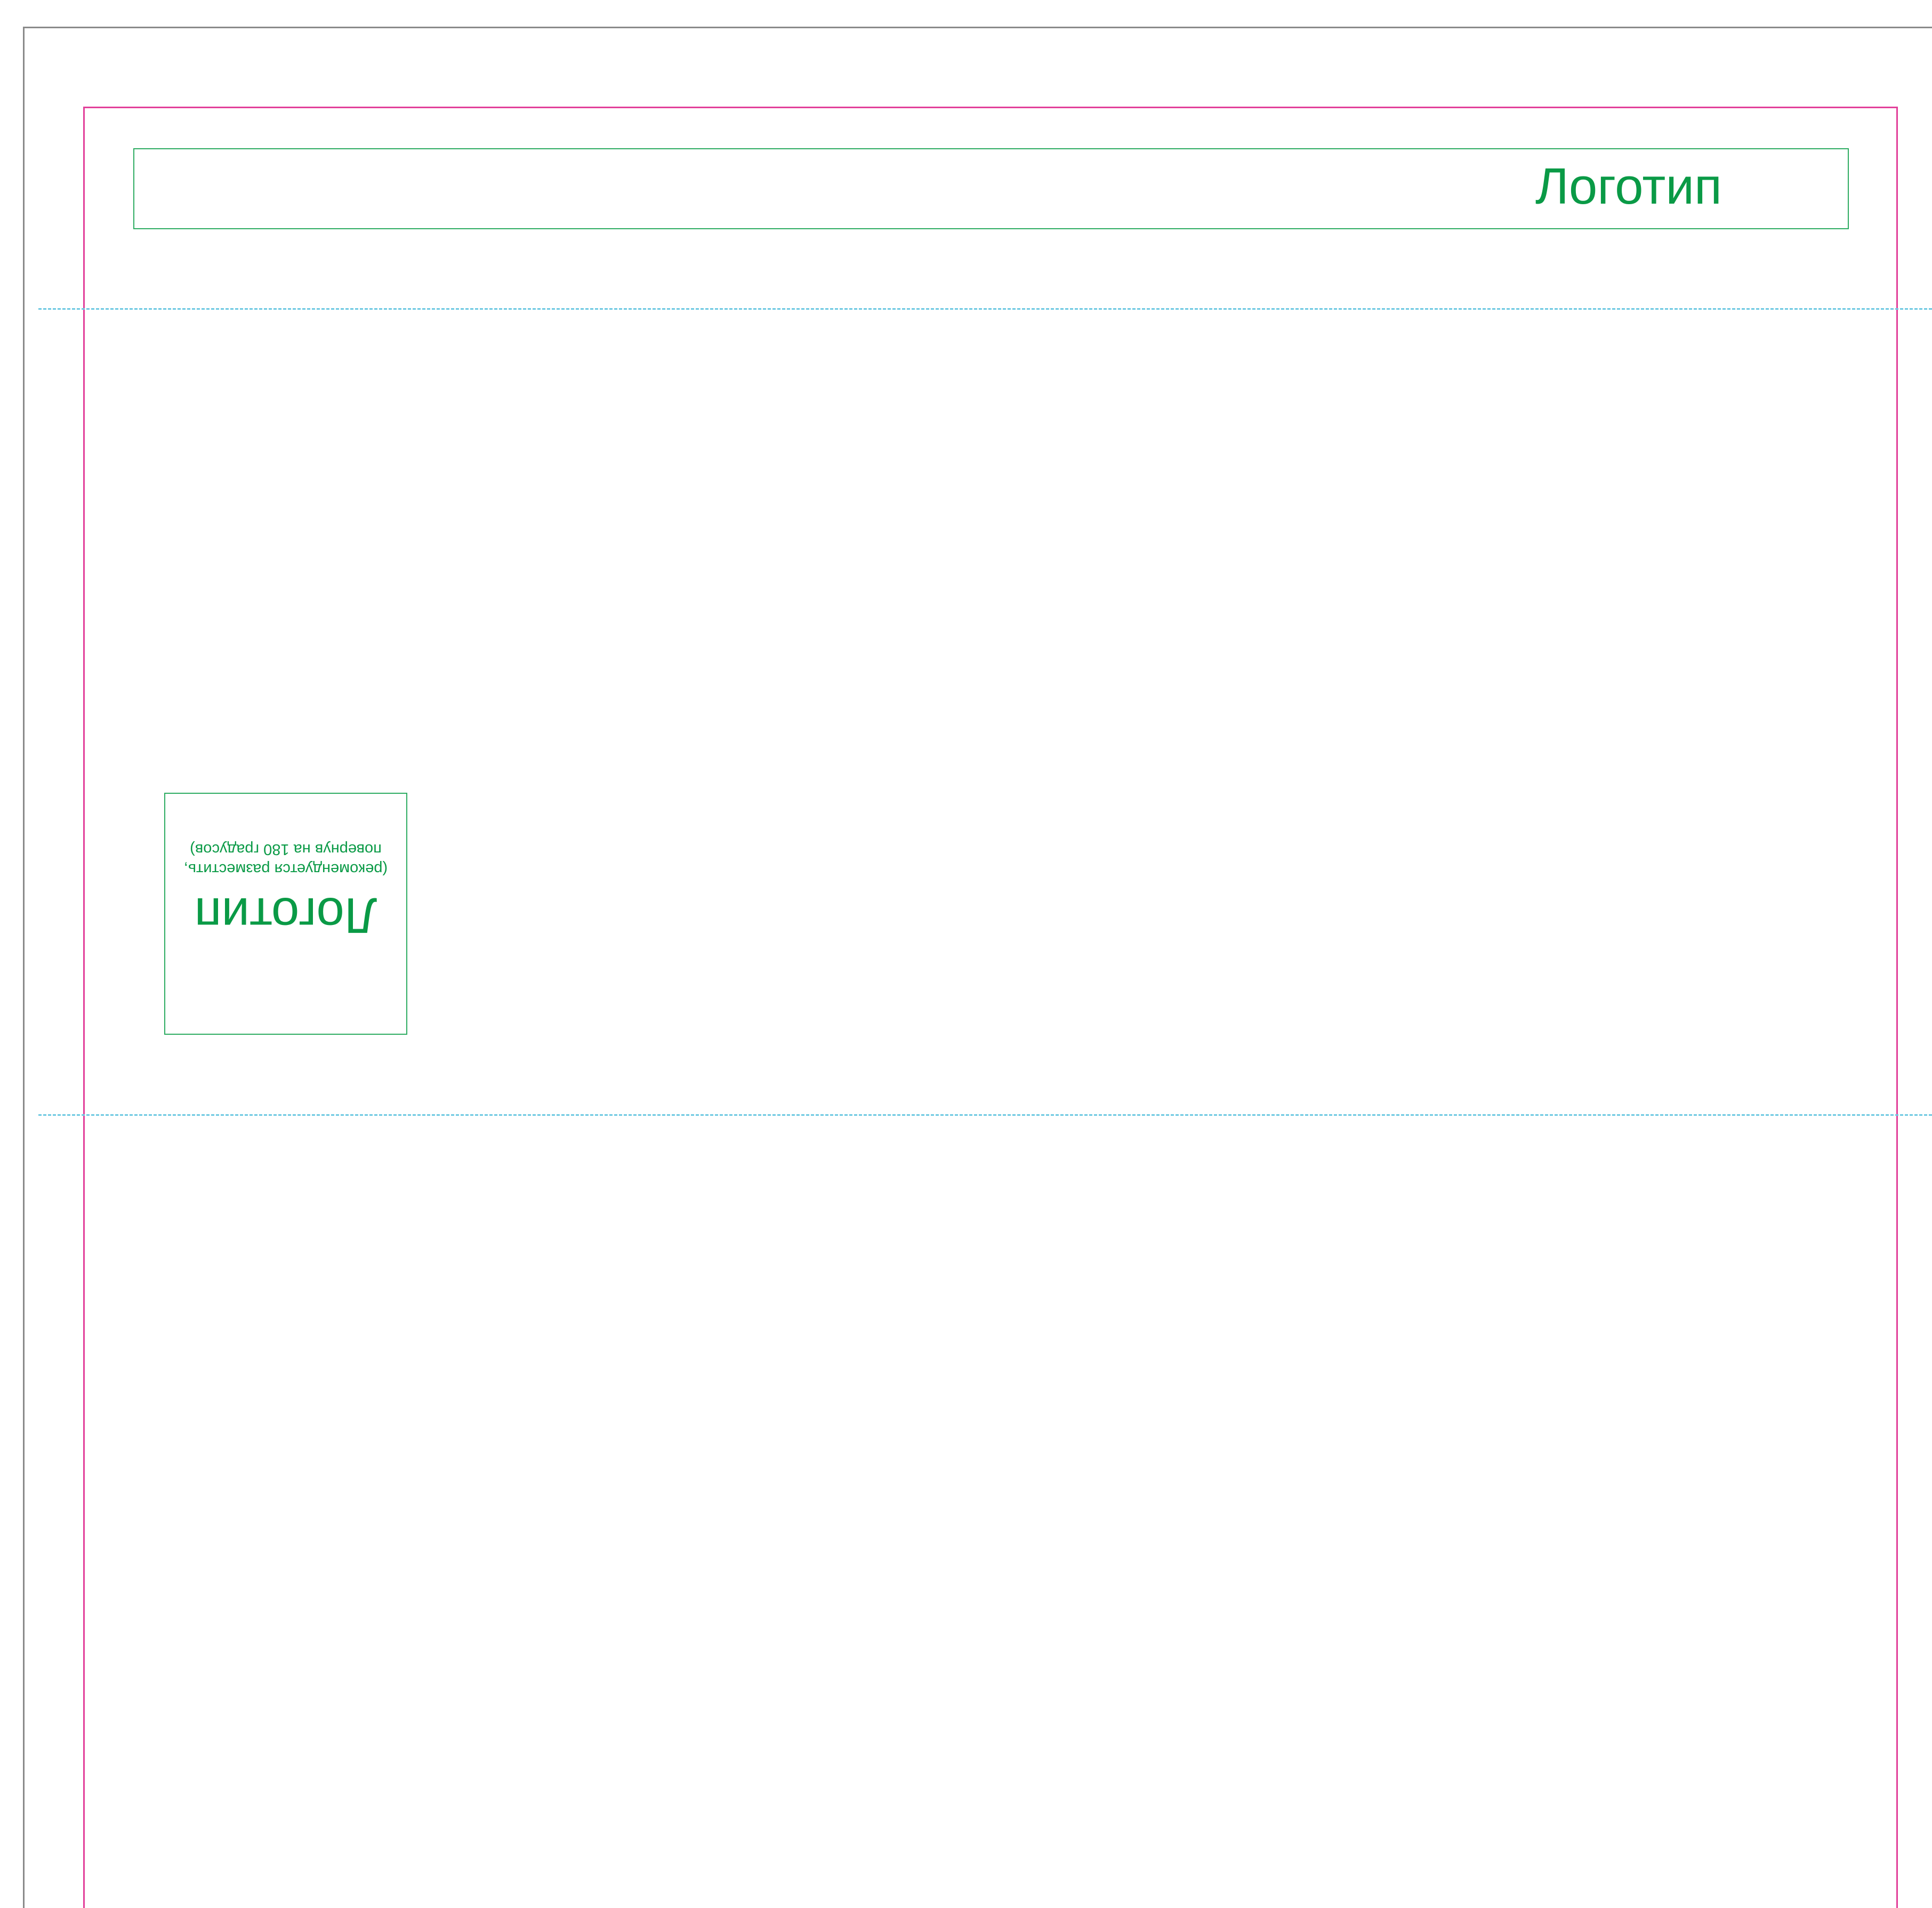 The width and height of the screenshot is (1932, 1908). What do you see at coordinates (1628, 186) in the screenshot?
I see `header-logo-label: Логотип` at bounding box center [1628, 186].